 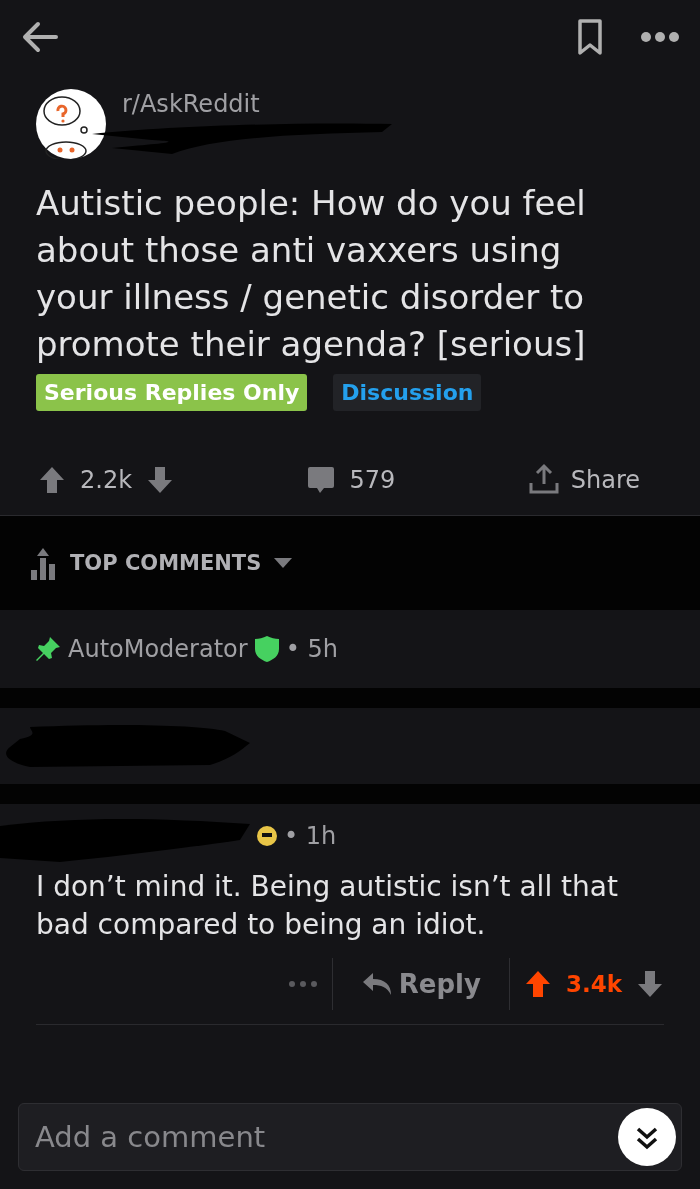 What do you see at coordinates (372, 480) in the screenshot?
I see `comment-count: 579` at bounding box center [372, 480].